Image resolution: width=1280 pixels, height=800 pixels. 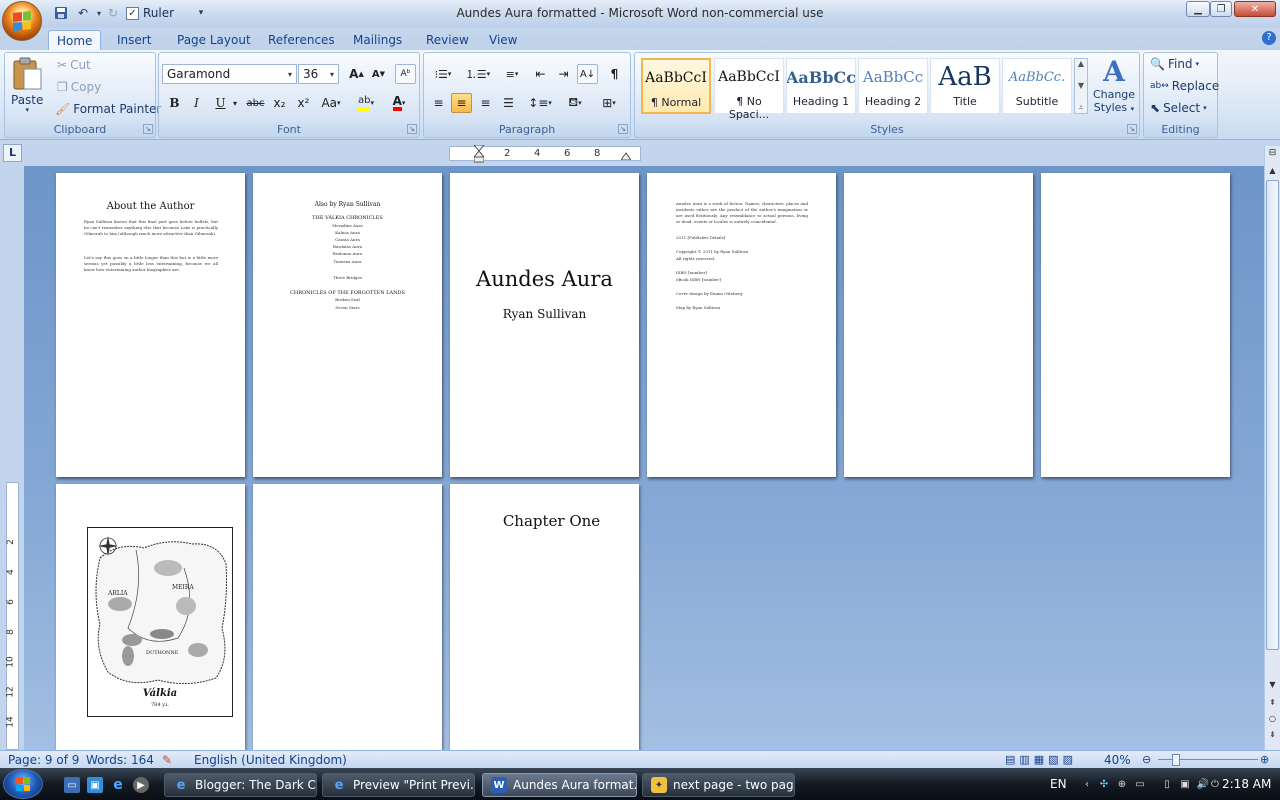 What do you see at coordinates (544, 325) in the screenshot?
I see `page-title: Aundes Aura Ryan Sullivan` at bounding box center [544, 325].